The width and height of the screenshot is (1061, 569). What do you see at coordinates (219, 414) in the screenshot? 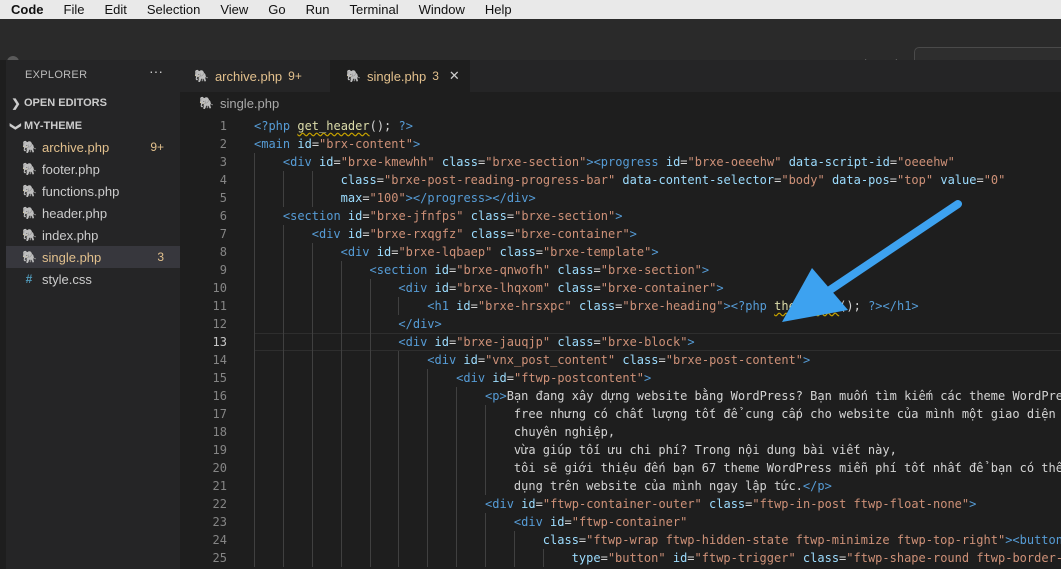
I see `line-number: 17` at bounding box center [219, 414].